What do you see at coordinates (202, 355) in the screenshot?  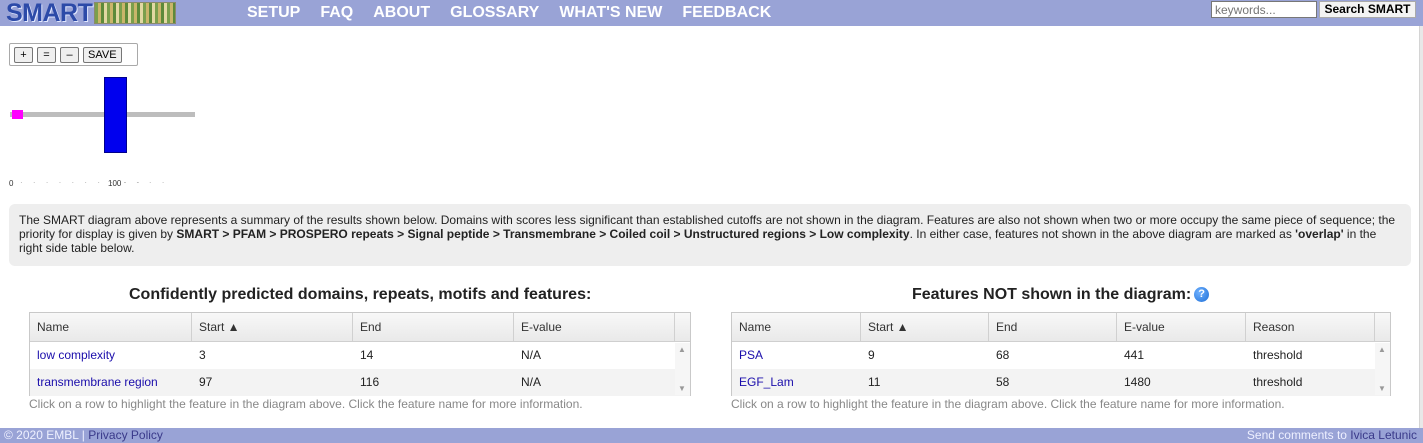 I see `cell-start: 3` at bounding box center [202, 355].